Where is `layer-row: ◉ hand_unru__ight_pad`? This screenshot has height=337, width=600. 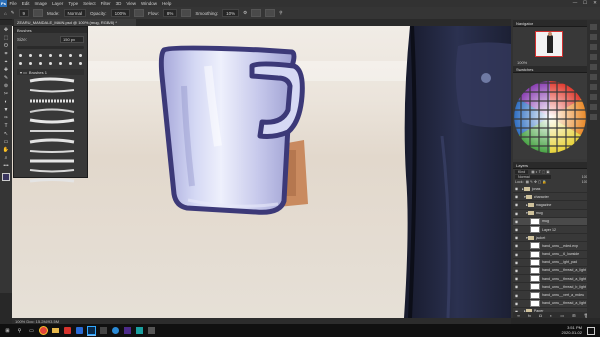 layer-row: ◉ hand_unru__ight_pad is located at coordinates (553, 262).